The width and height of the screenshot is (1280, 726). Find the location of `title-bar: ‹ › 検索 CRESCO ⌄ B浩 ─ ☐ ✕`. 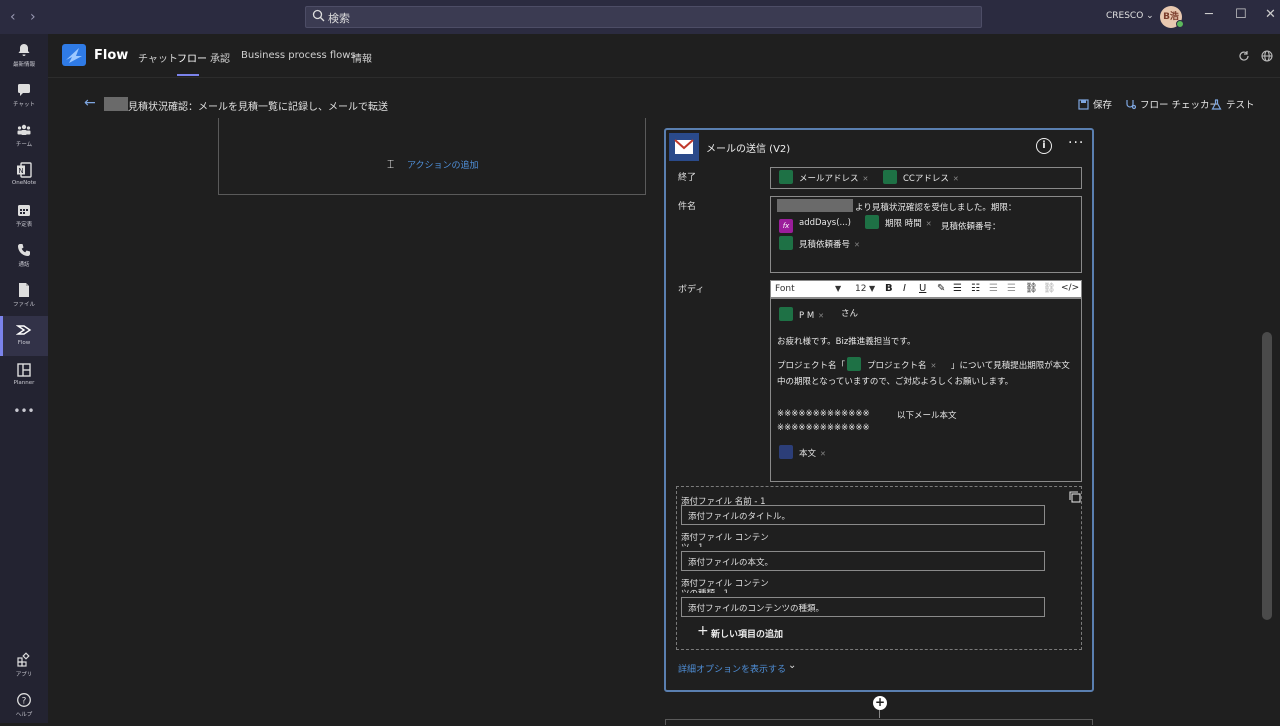

title-bar: ‹ › 検索 CRESCO ⌄ B浩 ─ ☐ ✕ is located at coordinates (640, 17).